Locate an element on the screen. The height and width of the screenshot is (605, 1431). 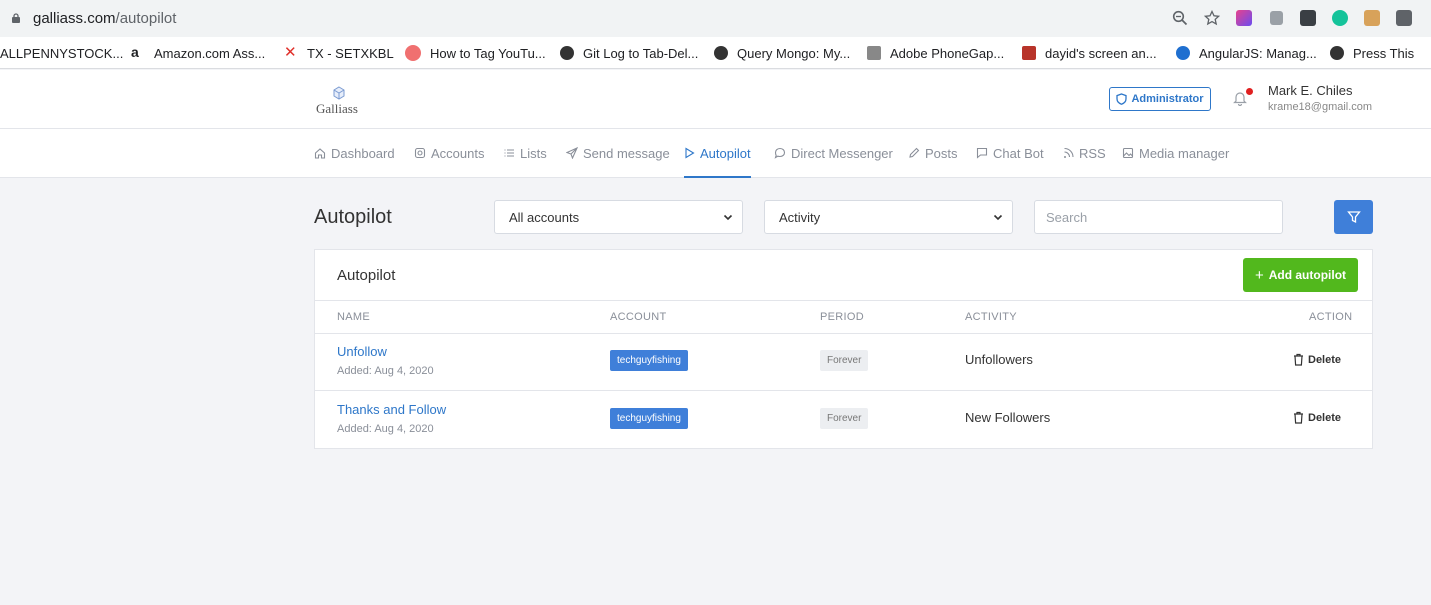
user-email: krame18@gmail.com is located at coordinates (1320, 107).